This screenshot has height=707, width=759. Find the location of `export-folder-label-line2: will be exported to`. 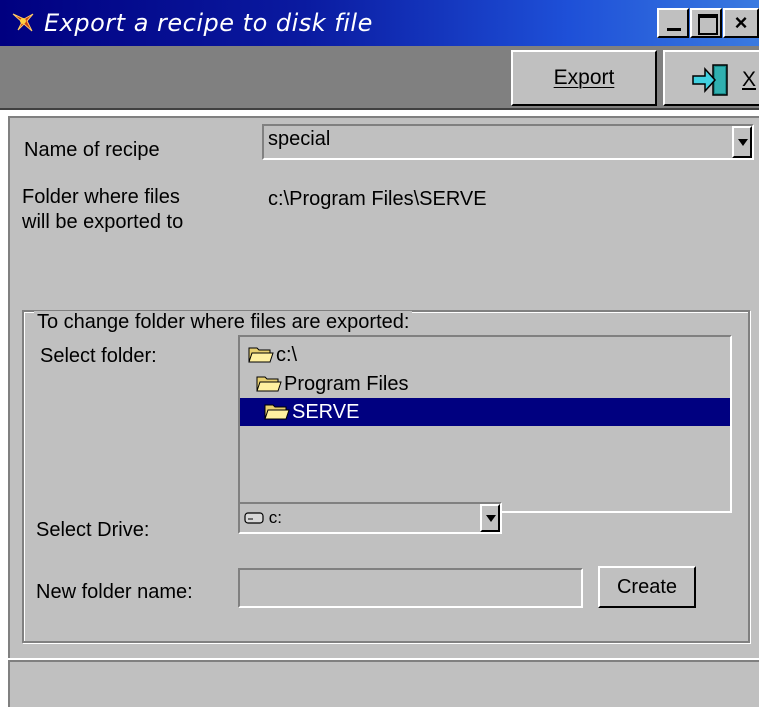

export-folder-label-line2: will be exported to is located at coordinates (103, 222).